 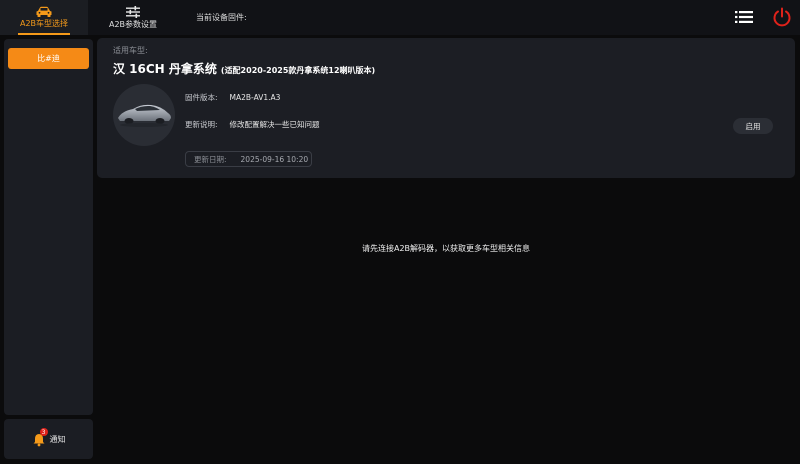 I want to click on car-icon, so click(x=44, y=11).